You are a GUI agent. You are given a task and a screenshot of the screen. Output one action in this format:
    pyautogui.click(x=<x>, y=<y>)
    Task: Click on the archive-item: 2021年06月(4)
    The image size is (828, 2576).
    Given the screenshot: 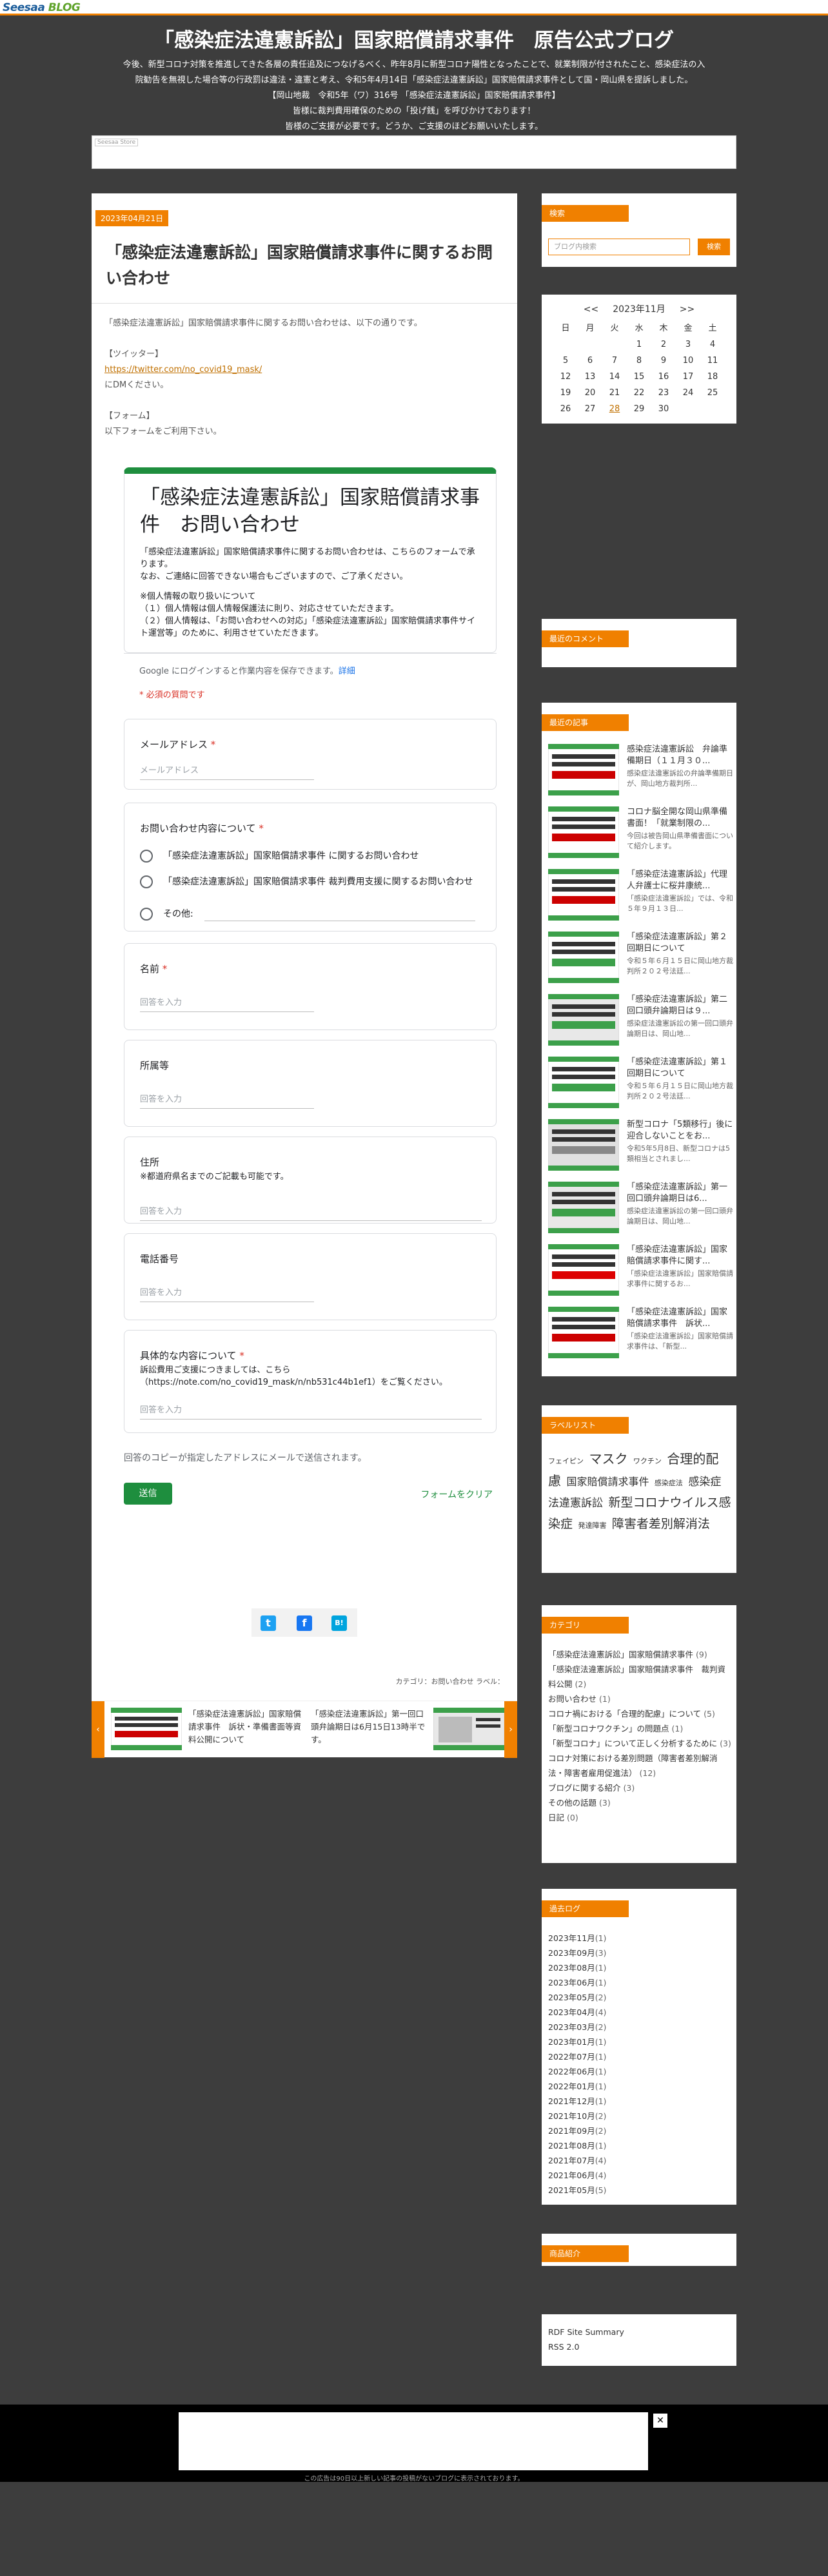 What is the action you would take?
    pyautogui.click(x=640, y=2176)
    